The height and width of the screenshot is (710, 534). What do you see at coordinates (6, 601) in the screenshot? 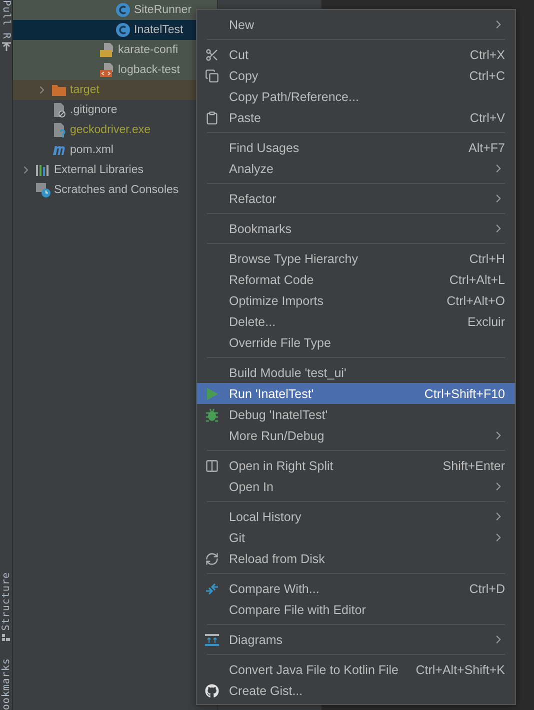
I see `tool-window-label: Structure` at bounding box center [6, 601].